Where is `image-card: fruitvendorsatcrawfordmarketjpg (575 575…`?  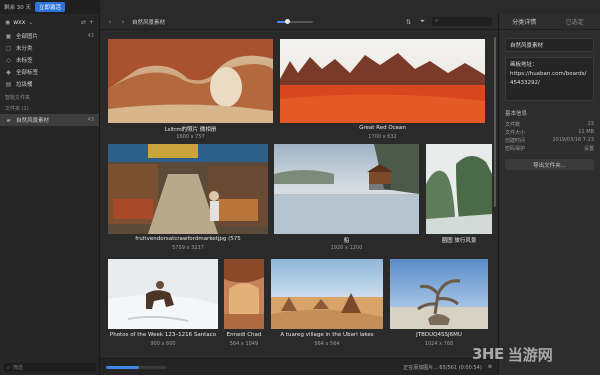
image-card: fruitvendorsatcrawfordmarketjpg (575 575… is located at coordinates (188, 199).